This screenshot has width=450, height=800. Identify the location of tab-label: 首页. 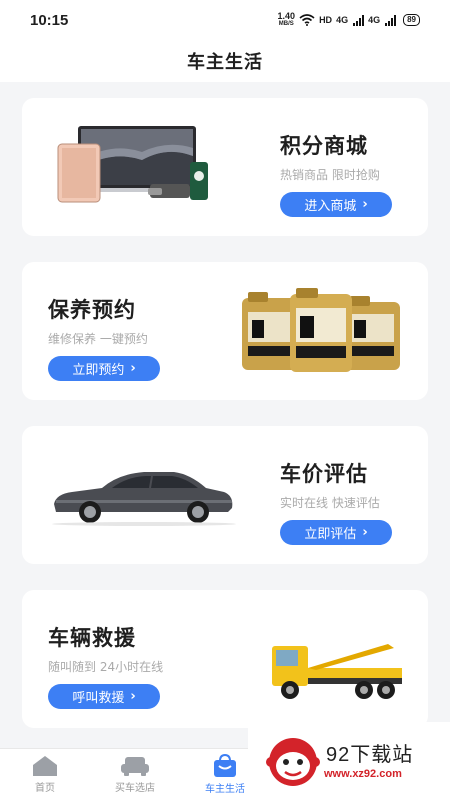
(45, 788).